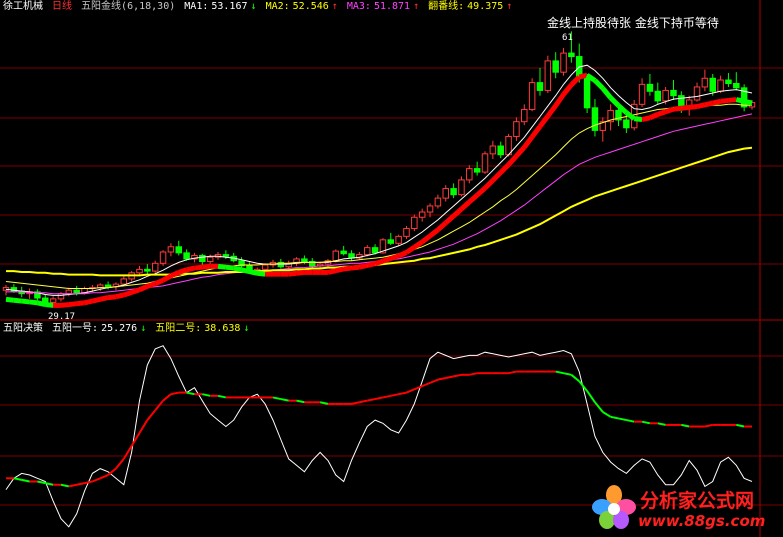 This screenshot has width=783, height=537. Describe the element at coordinates (701, 521) in the screenshot. I see `brand-url: www.88gs.com` at that location.